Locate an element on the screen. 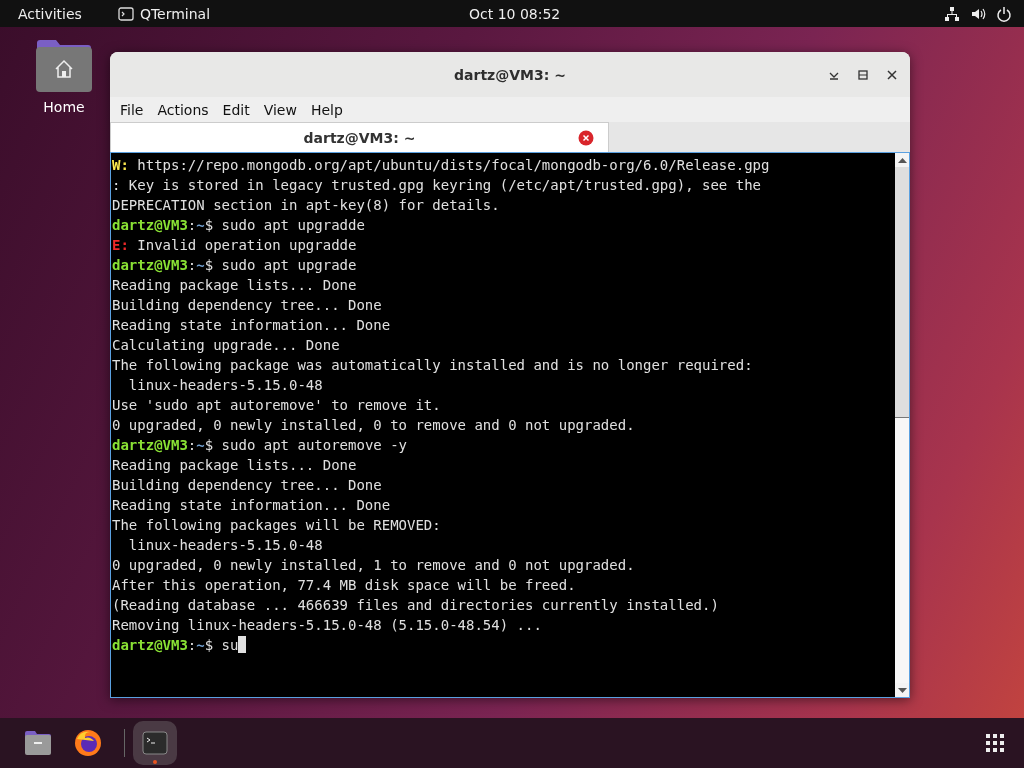 This screenshot has height=768, width=1024. app-menu: QTerminal is located at coordinates (175, 13).